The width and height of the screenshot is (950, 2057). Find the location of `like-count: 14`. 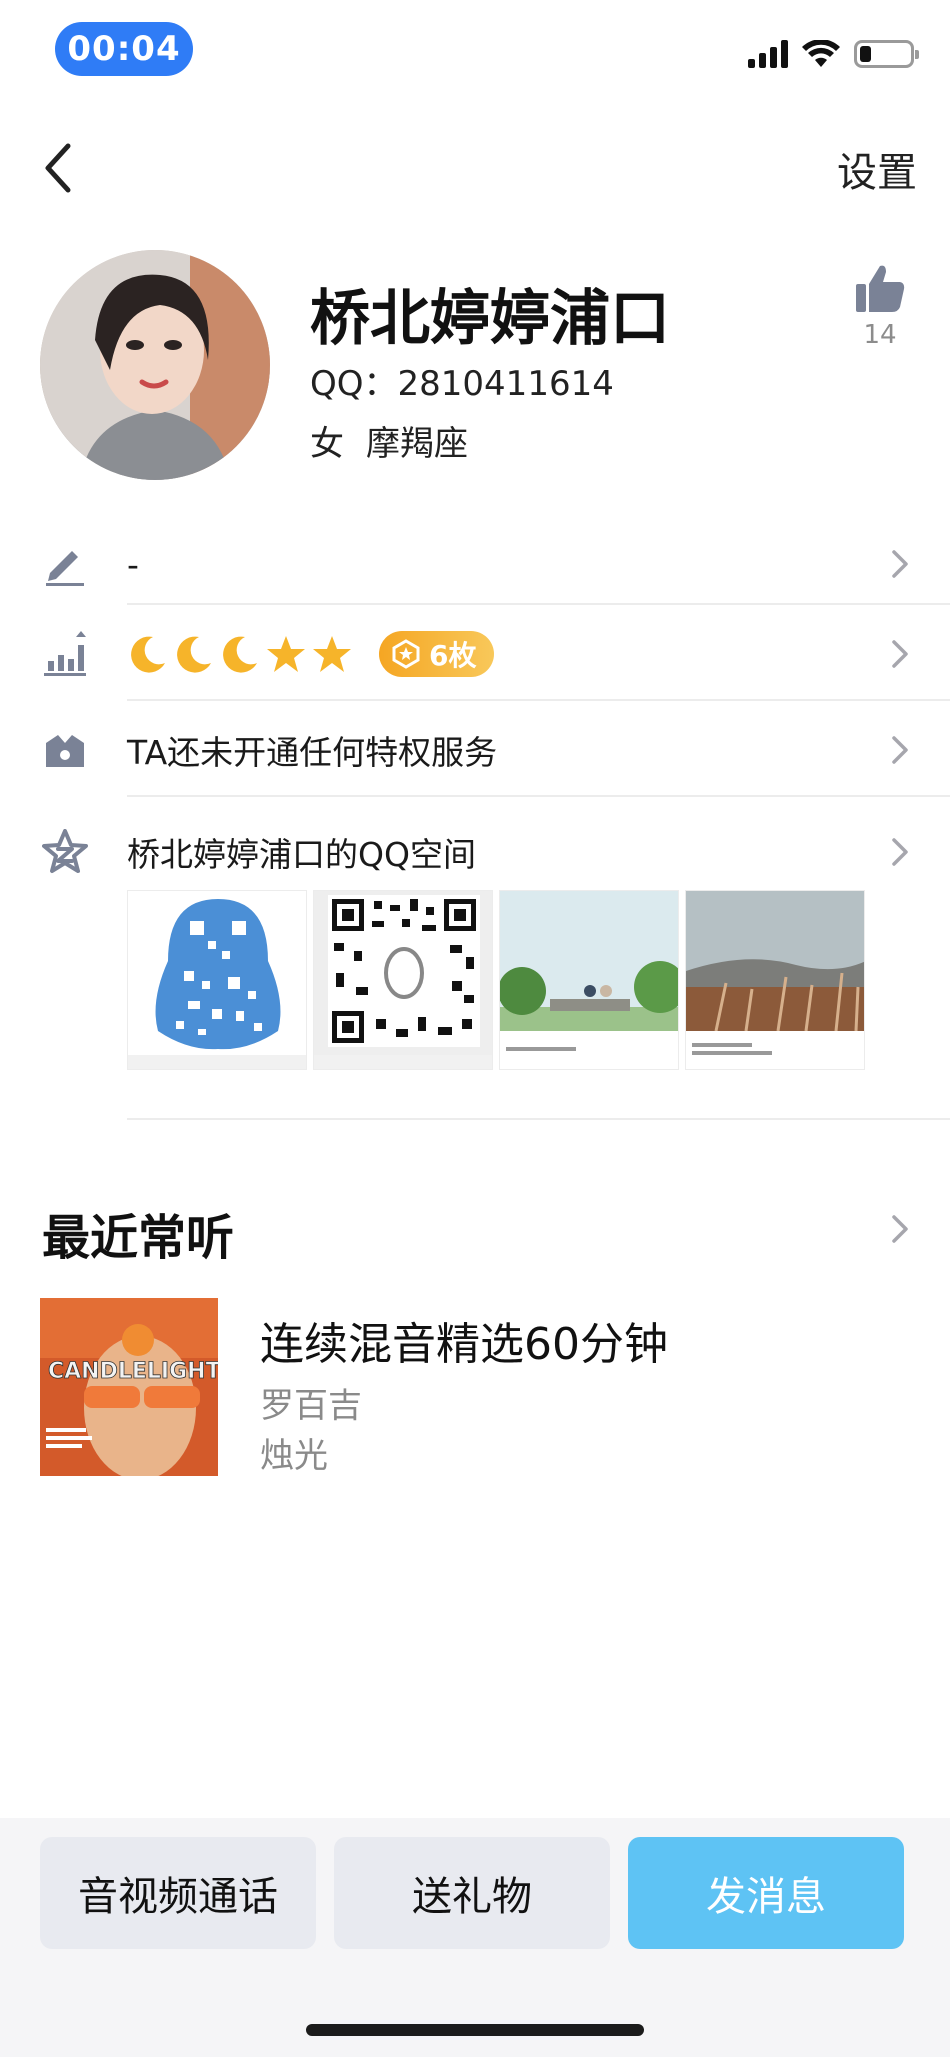

like-count: 14 is located at coordinates (880, 335).